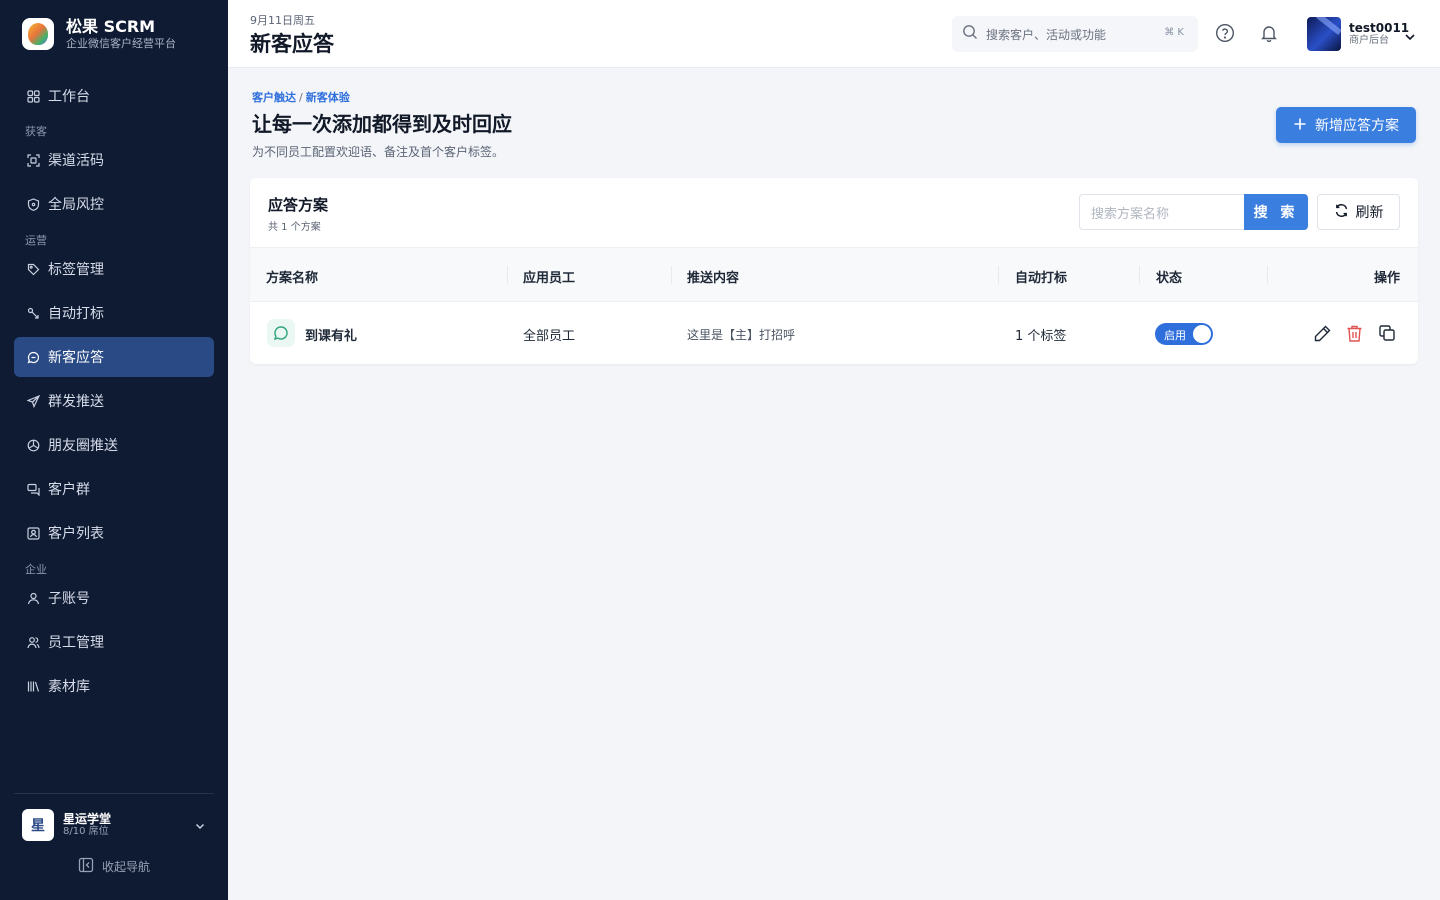 The width and height of the screenshot is (1440, 900). I want to click on edit-icon, so click(1322, 335).